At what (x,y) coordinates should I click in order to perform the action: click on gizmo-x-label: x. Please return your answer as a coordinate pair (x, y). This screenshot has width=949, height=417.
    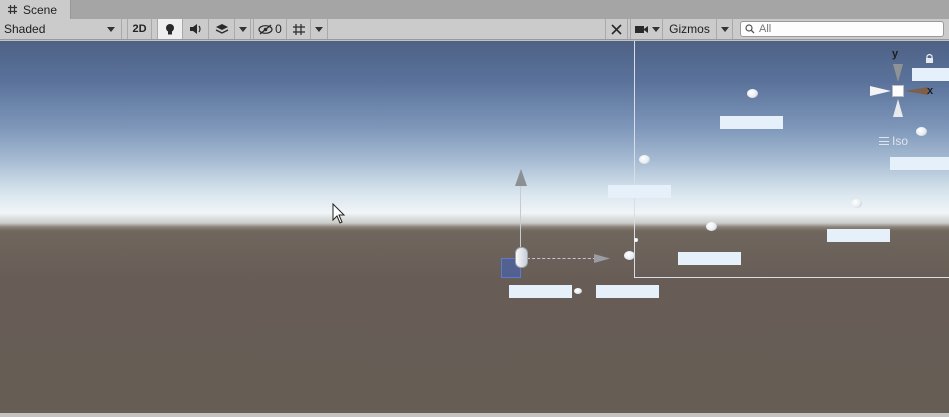
    Looking at the image, I should click on (930, 91).